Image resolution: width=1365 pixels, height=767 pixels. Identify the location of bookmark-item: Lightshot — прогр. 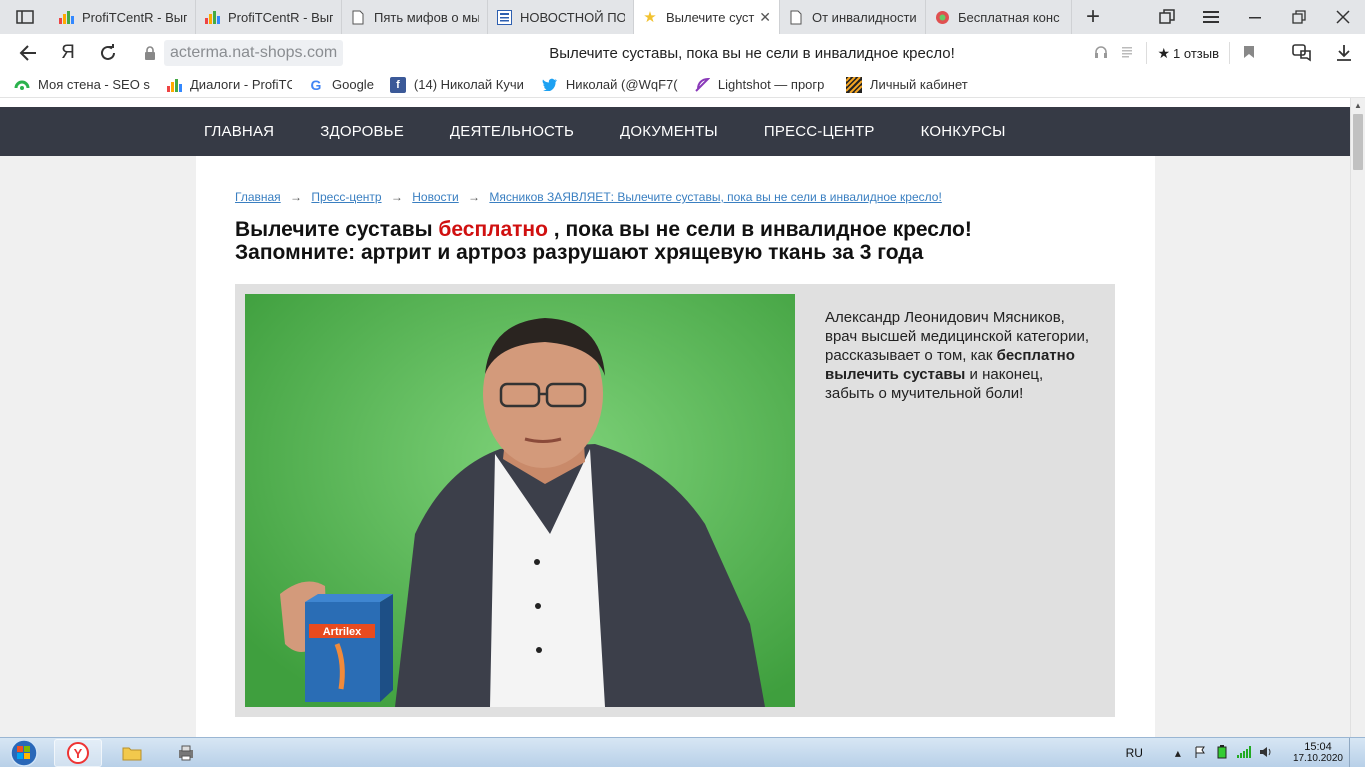
(762, 85).